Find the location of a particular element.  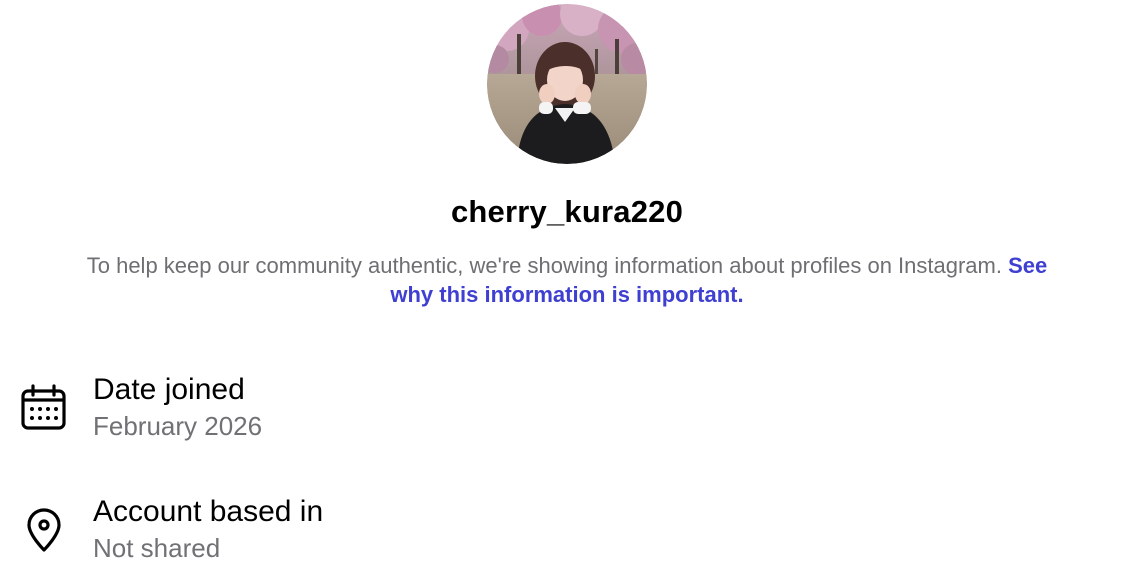

date-joined-value: February 2026 is located at coordinates (178, 426).